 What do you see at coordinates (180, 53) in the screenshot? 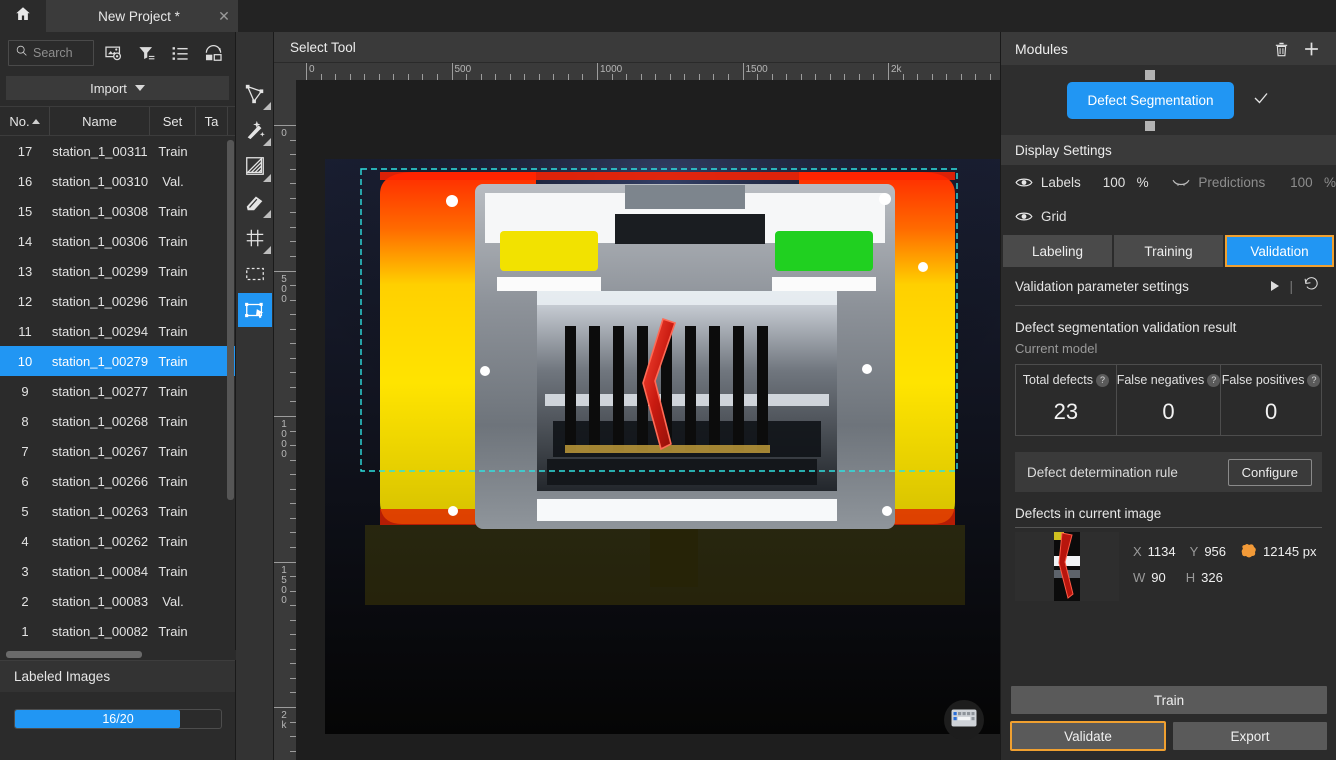
I see `list-view-icon` at bounding box center [180, 53].